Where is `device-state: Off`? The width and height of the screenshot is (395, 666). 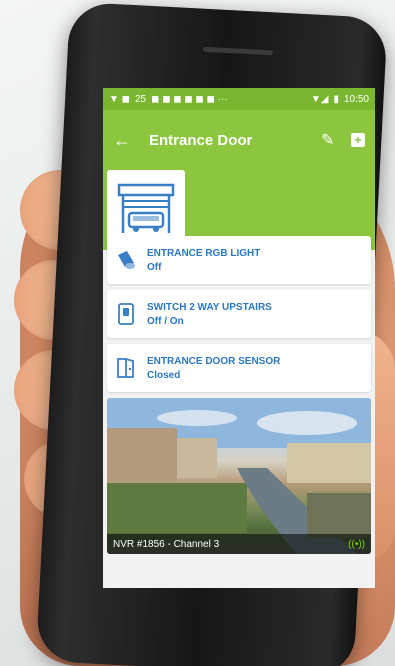
device-state: Off is located at coordinates (154, 267).